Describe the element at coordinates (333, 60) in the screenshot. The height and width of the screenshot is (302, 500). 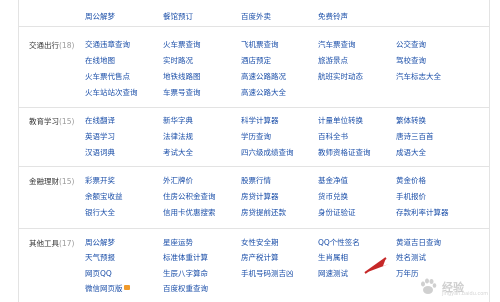
I see `link-traffic-1-3: 旅游景点` at that location.